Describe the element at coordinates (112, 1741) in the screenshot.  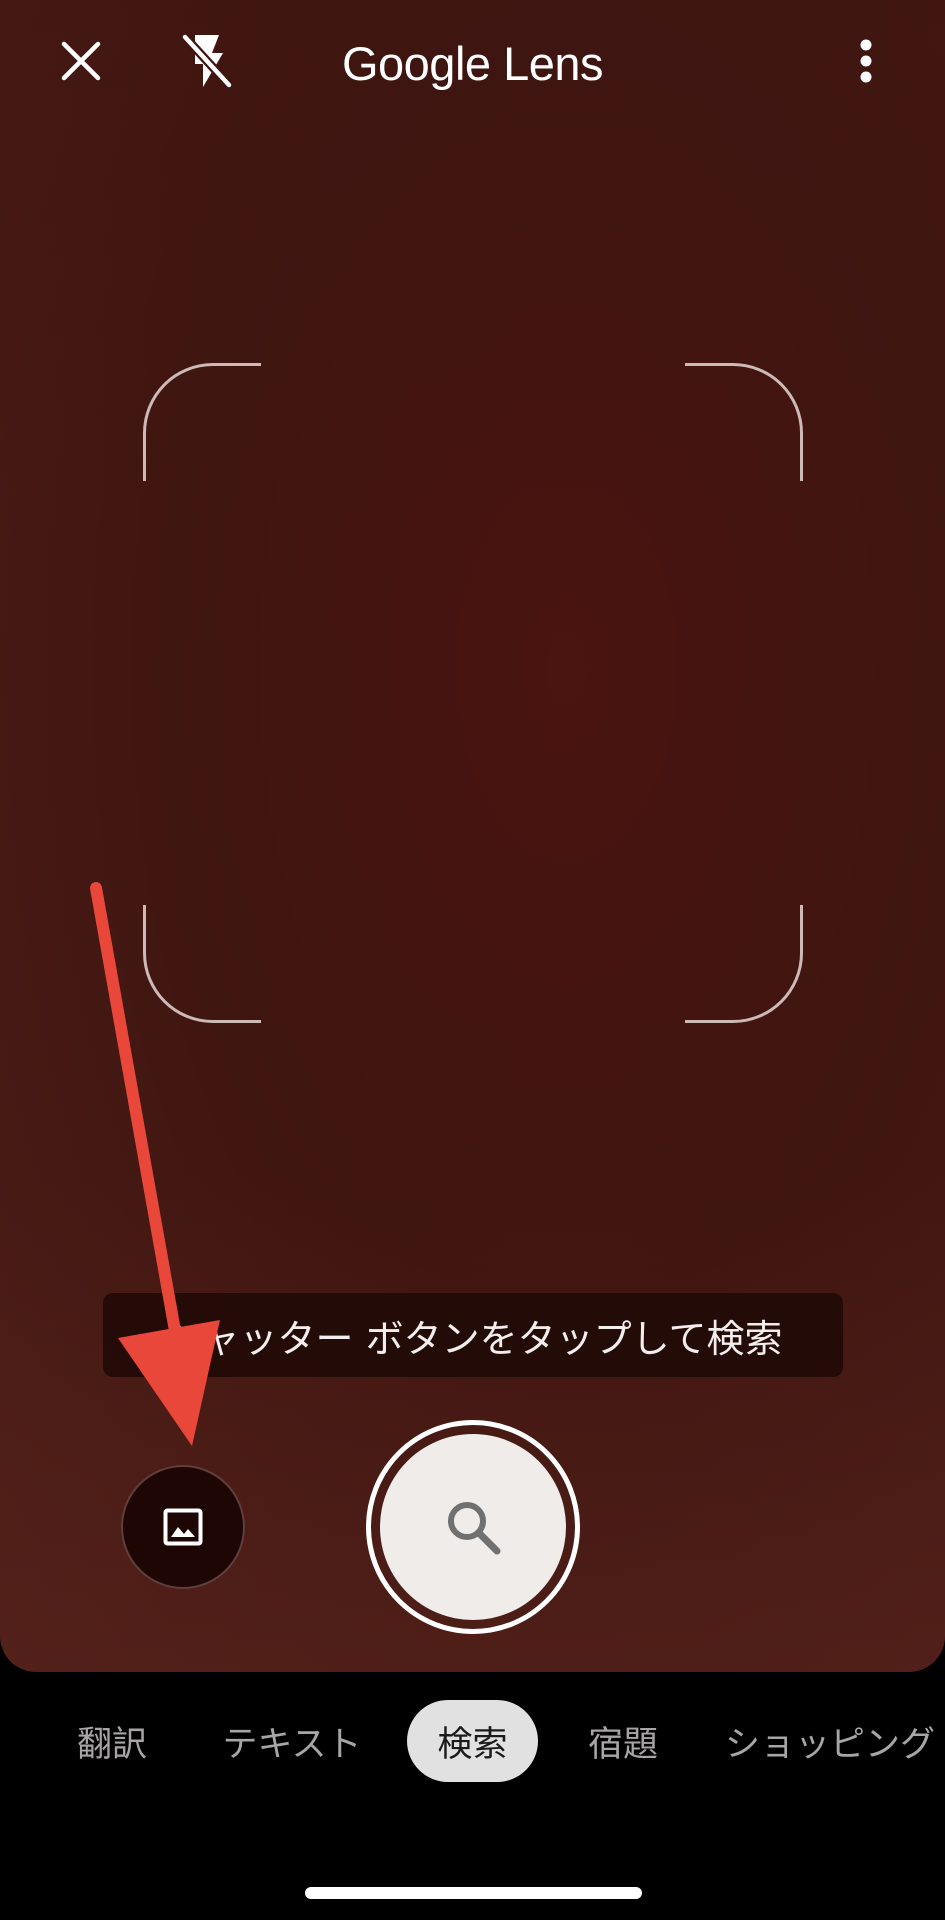
I see `tab-translate: 翻訳` at that location.